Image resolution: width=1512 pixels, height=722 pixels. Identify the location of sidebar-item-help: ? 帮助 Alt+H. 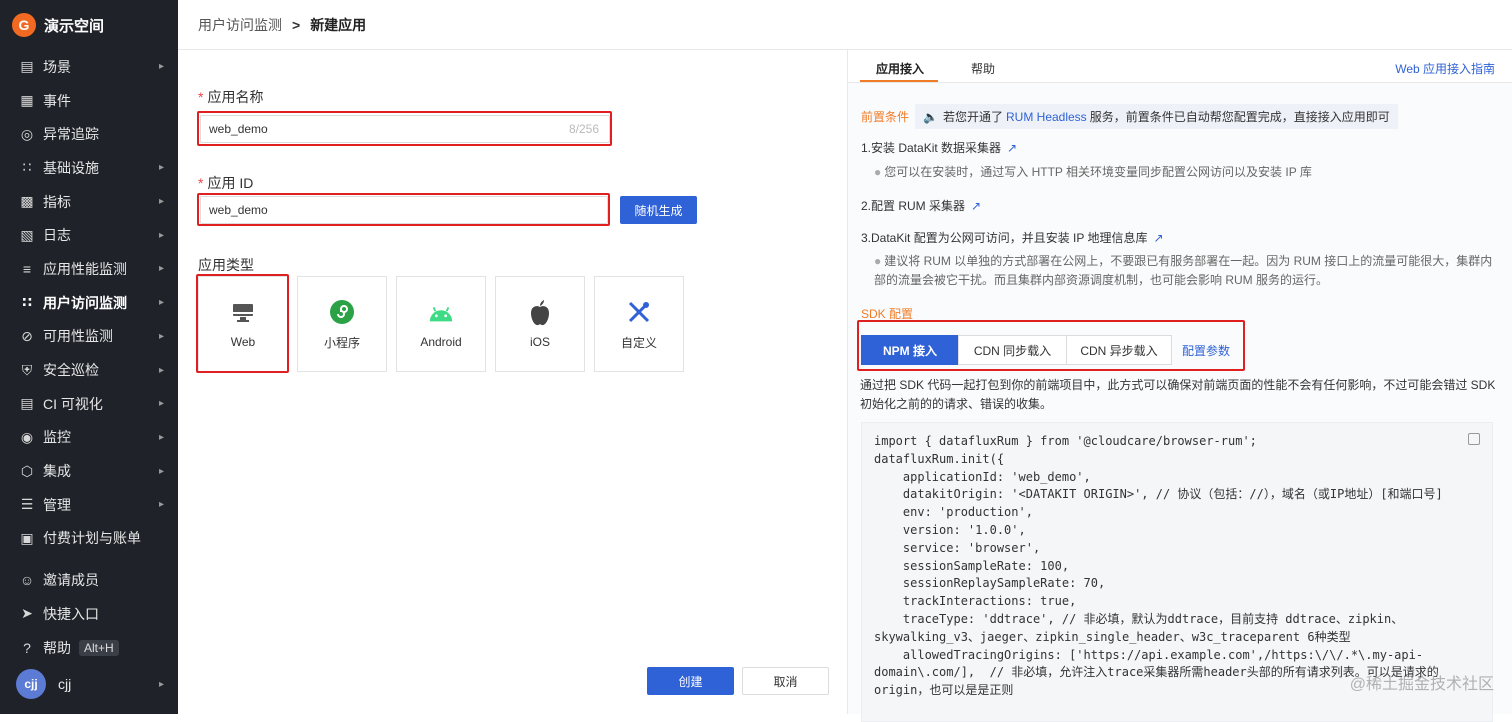
(89, 648).